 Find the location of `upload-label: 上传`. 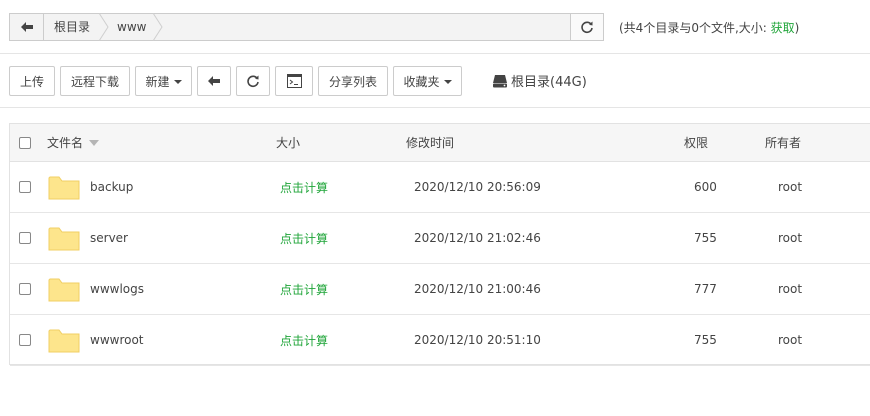

upload-label: 上传 is located at coordinates (31, 81).